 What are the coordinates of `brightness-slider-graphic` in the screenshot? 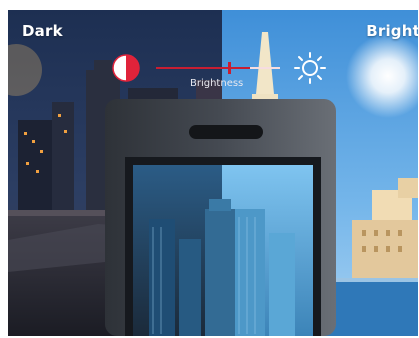 It's located at (219, 68).